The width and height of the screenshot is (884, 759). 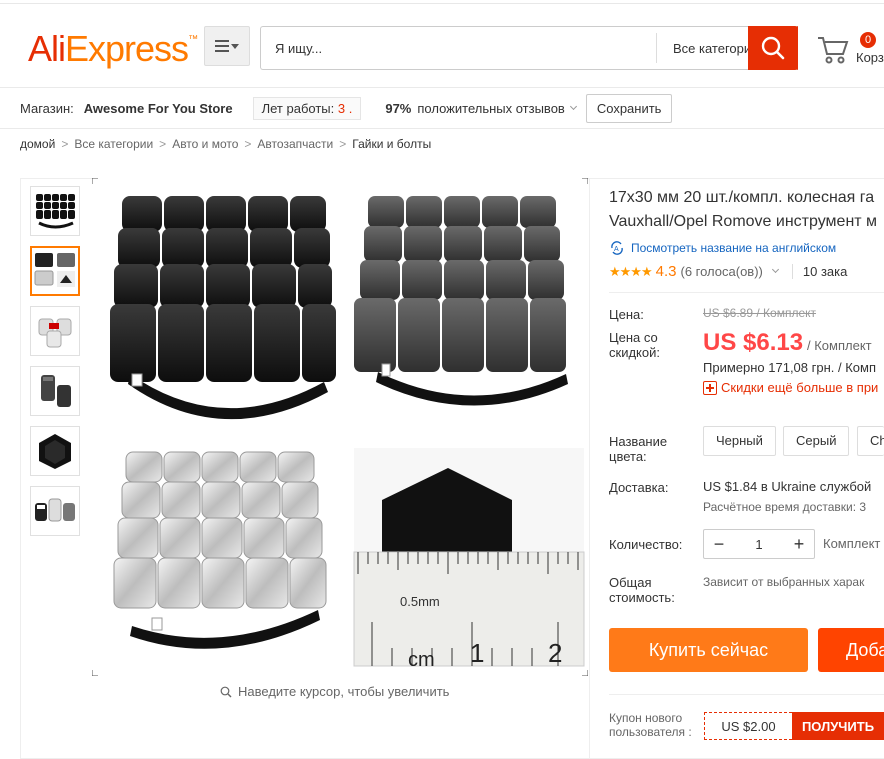 I want to click on cart-link: 0 Корз, so click(x=850, y=53).